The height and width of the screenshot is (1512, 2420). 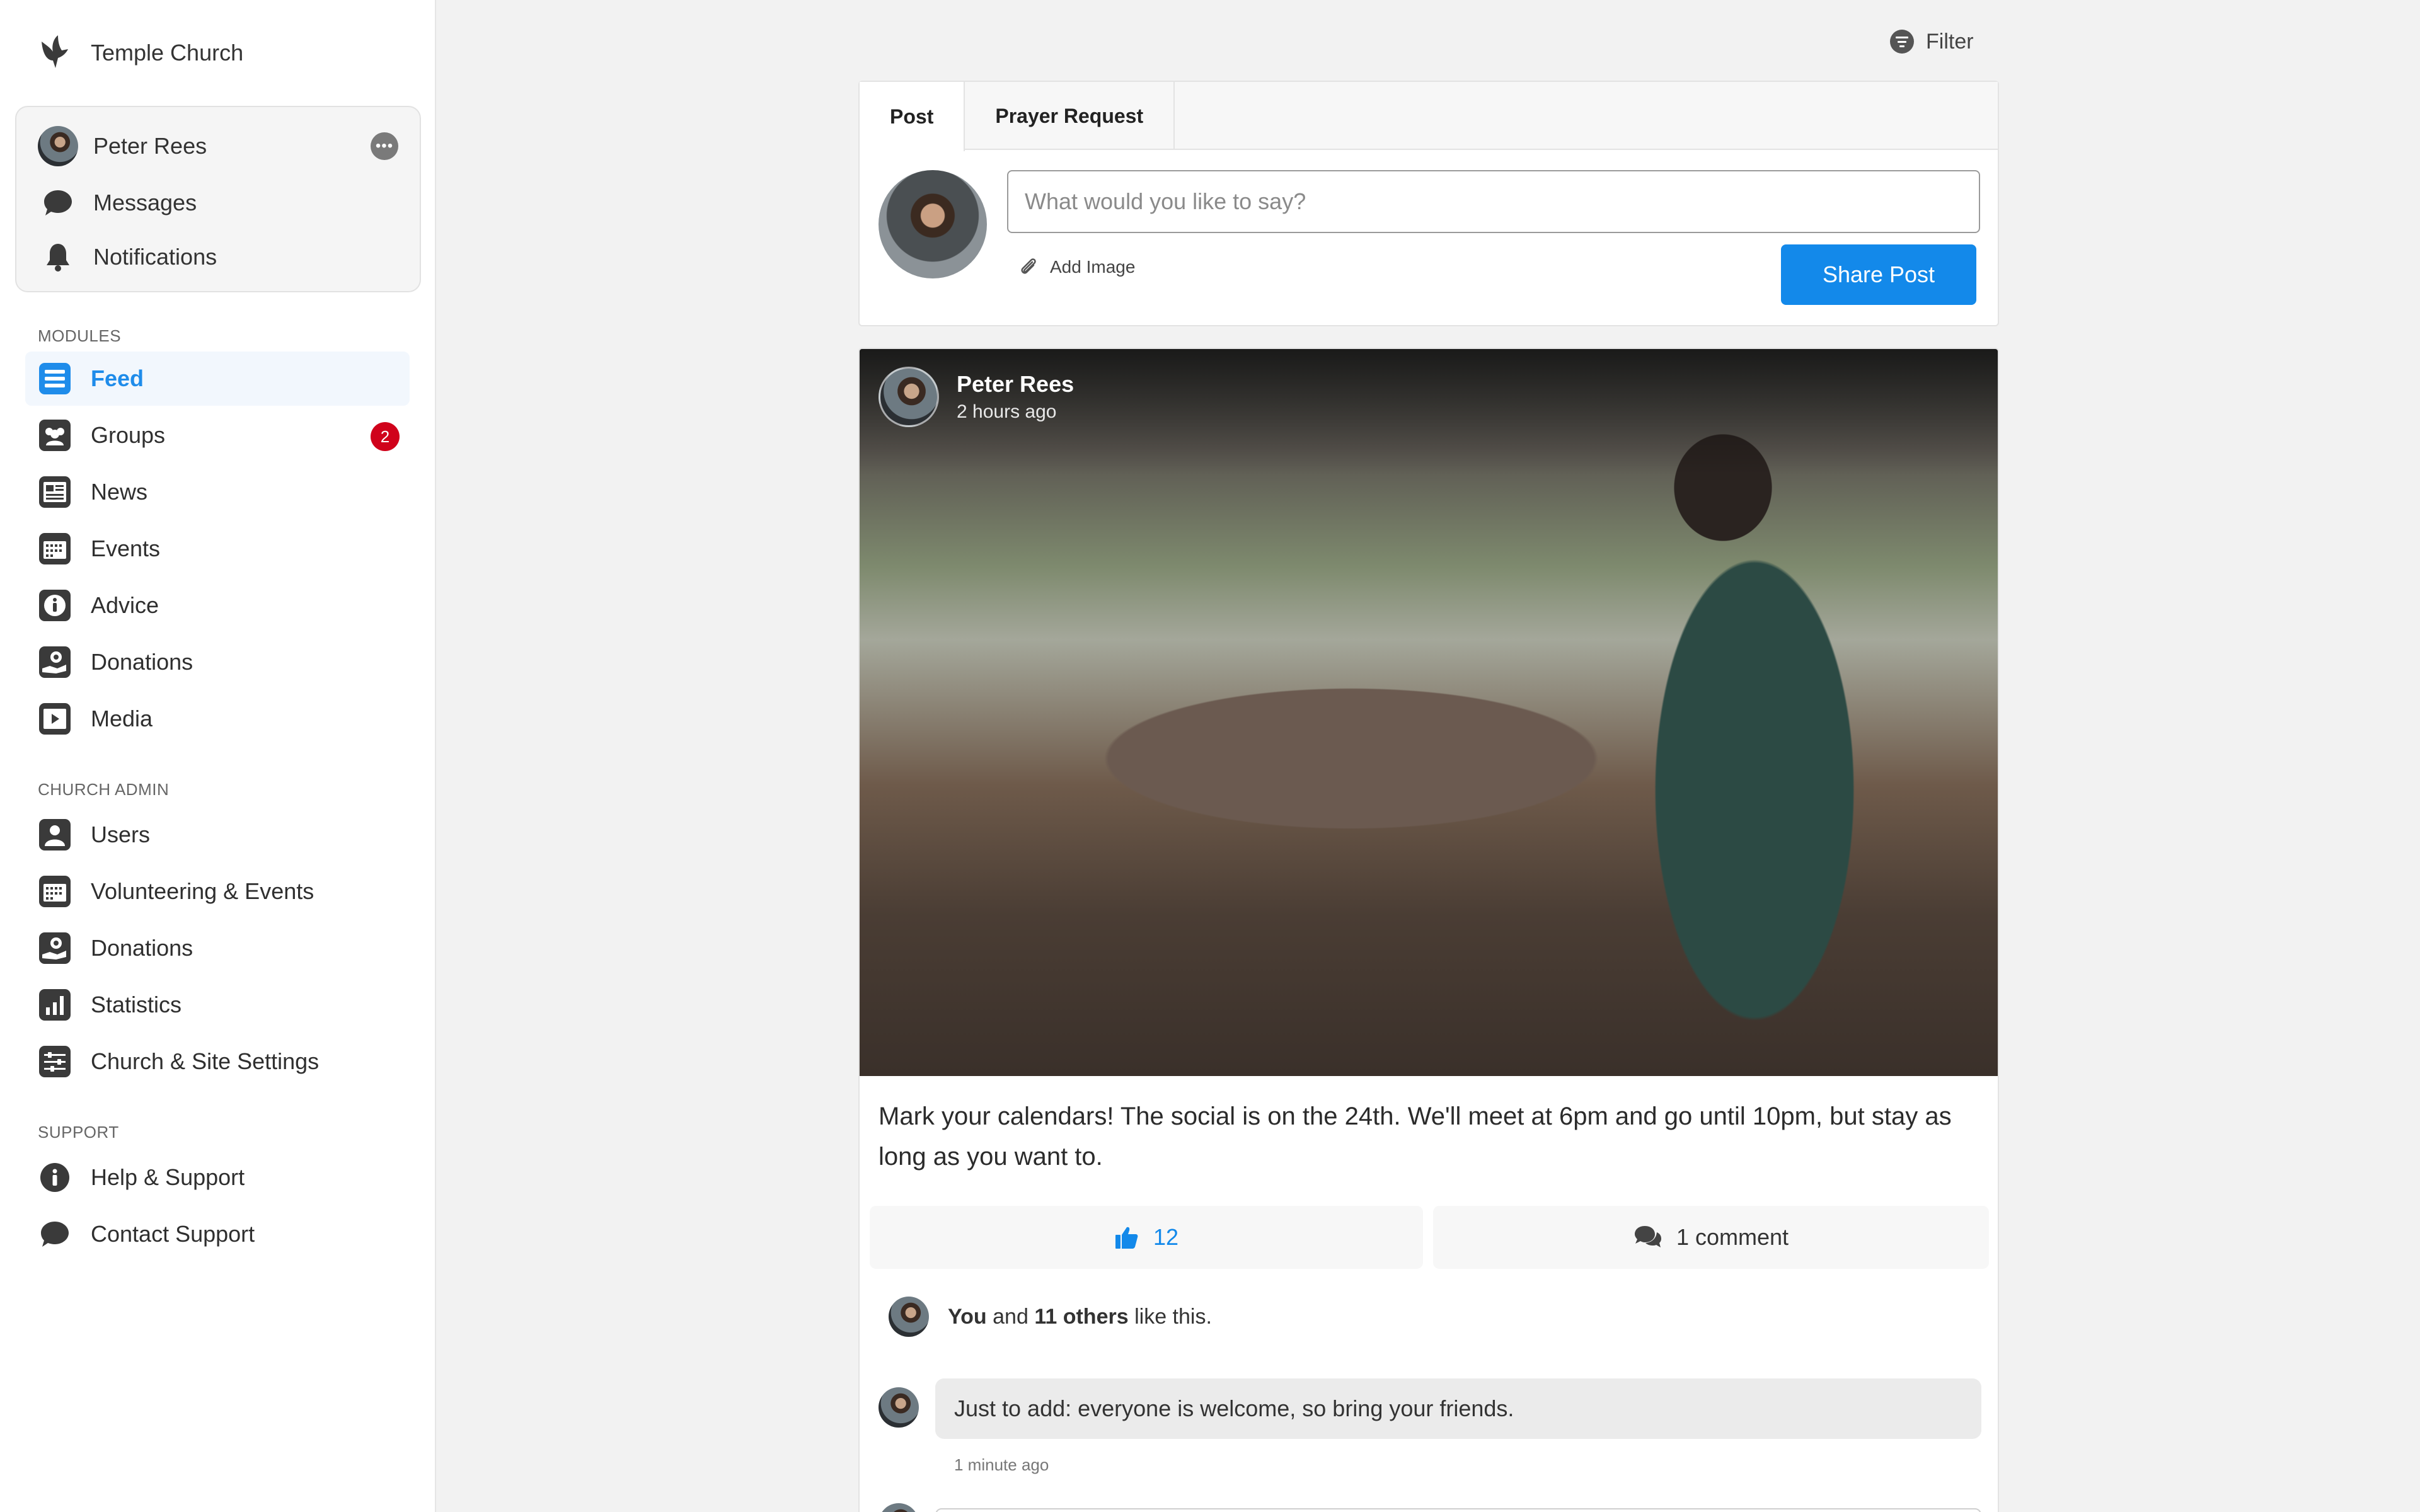 What do you see at coordinates (1127, 1238) in the screenshot?
I see `thumbs-up-icon` at bounding box center [1127, 1238].